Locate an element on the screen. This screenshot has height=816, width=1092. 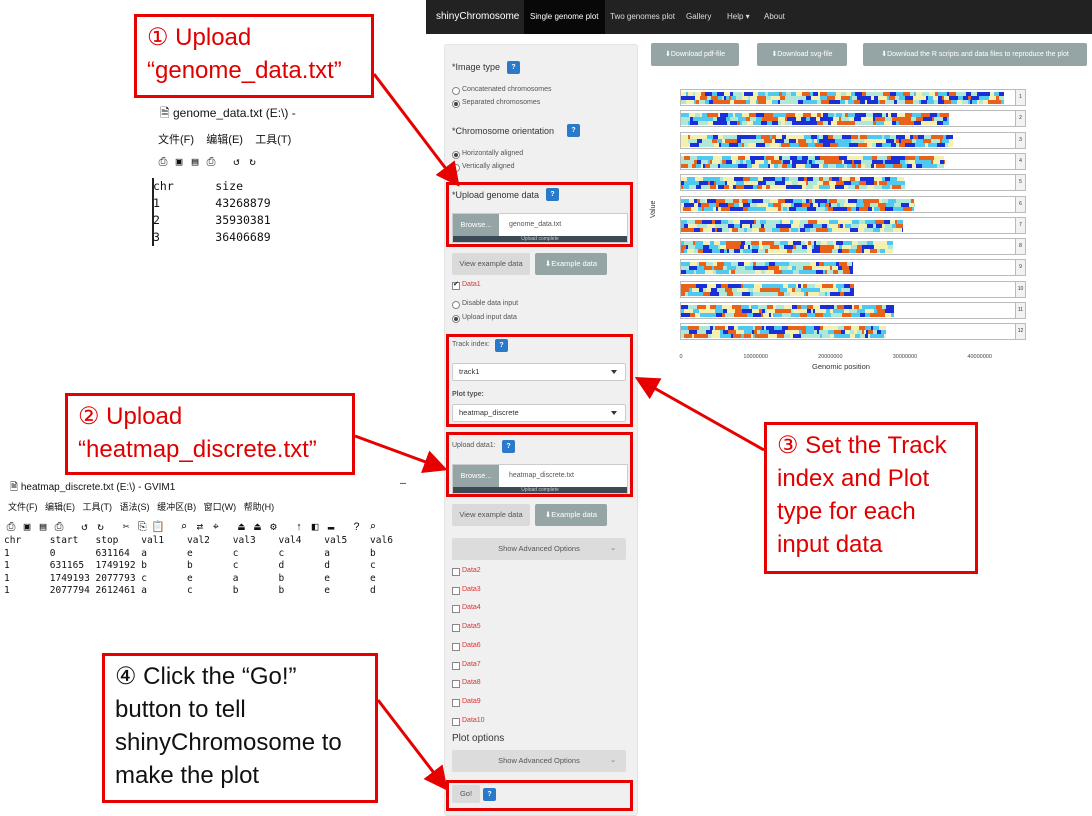
arrow-step4 is located at coordinates (412, 745).